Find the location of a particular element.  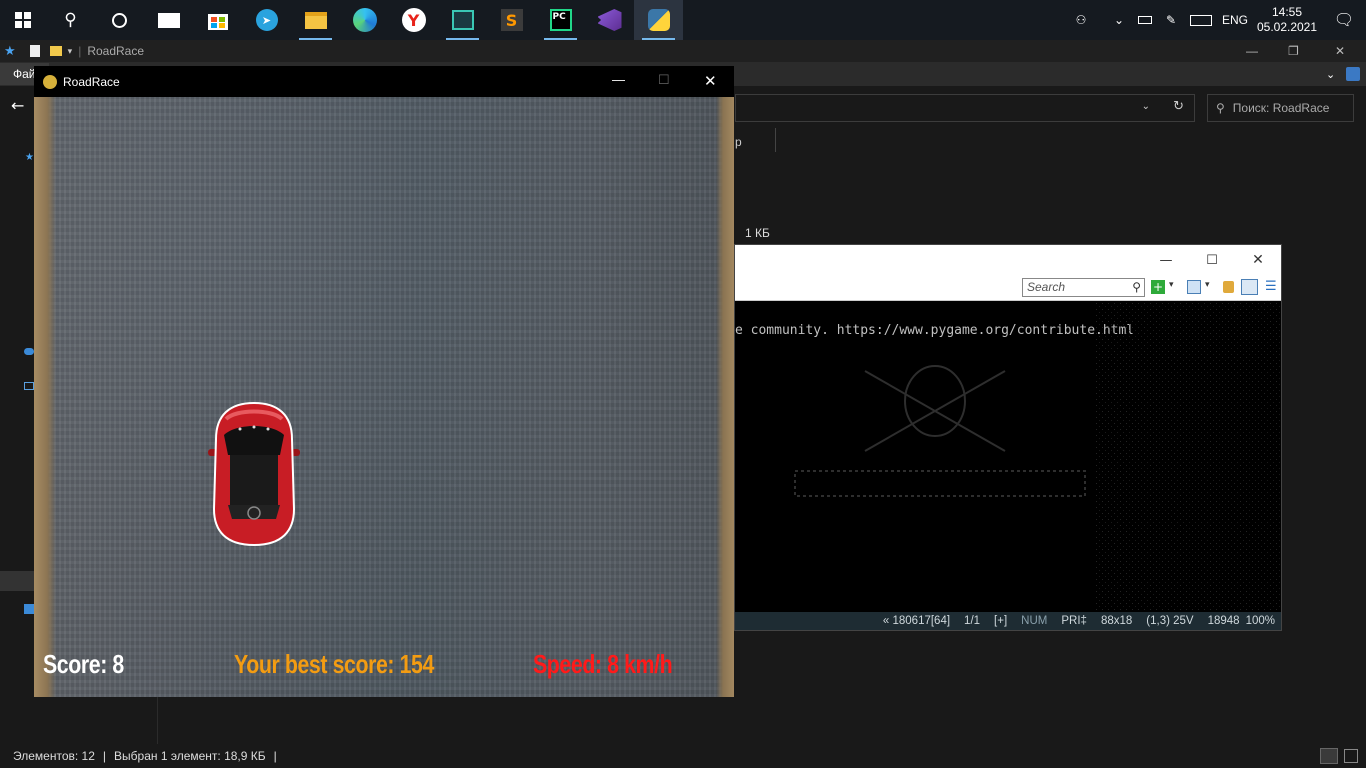

battery-icon is located at coordinates (1145, 20).